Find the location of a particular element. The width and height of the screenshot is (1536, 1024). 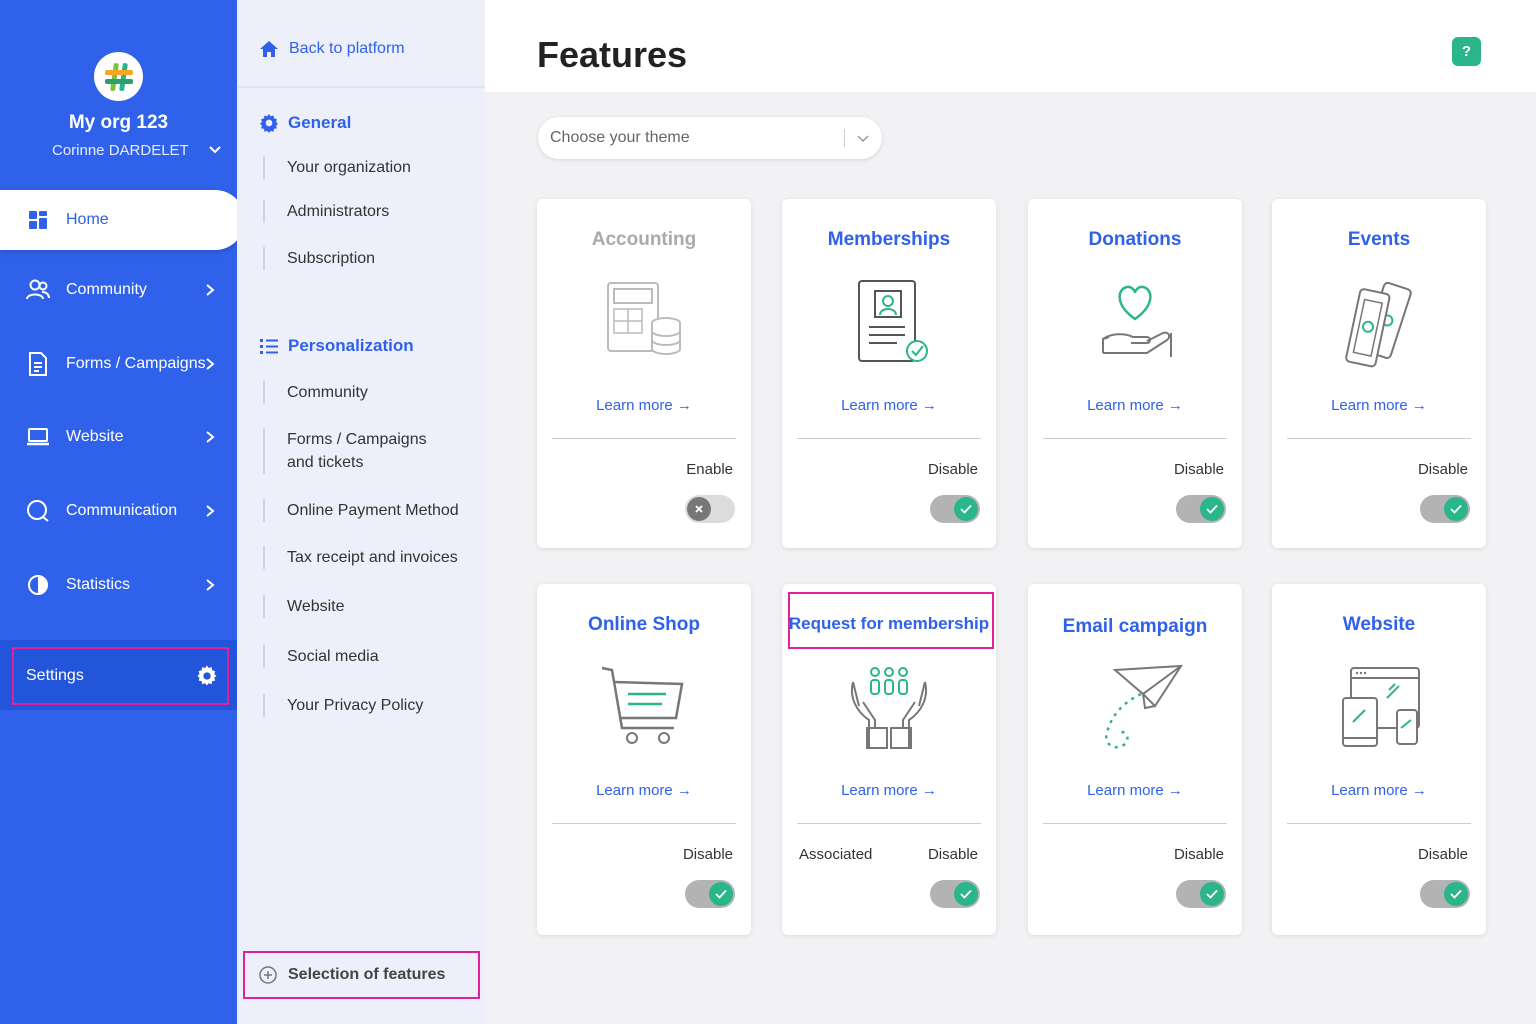

submenu-item-social-media: Social media is located at coordinates (368, 656).